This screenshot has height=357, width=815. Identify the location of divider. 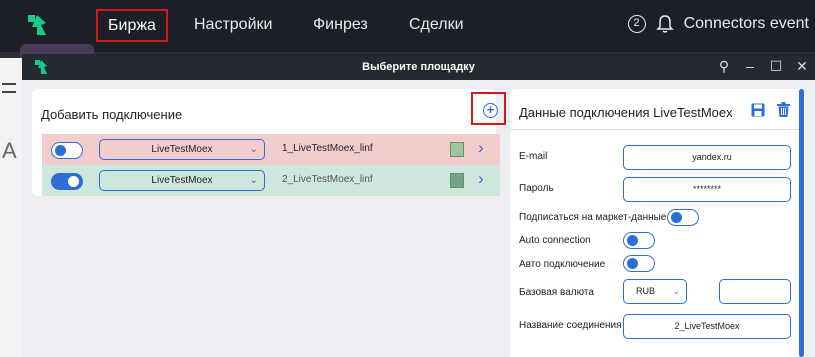
(657, 129).